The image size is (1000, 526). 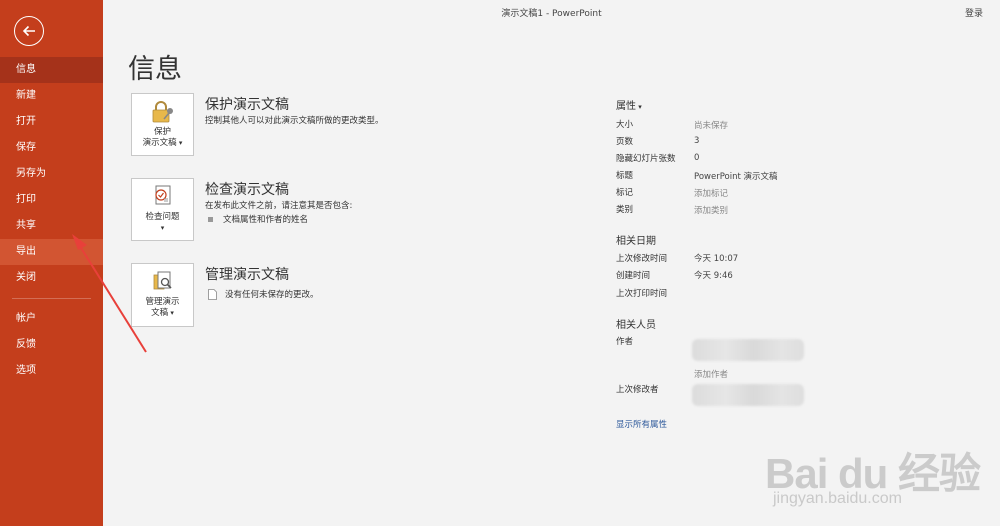 What do you see at coordinates (155, 69) in the screenshot?
I see `page-title: 信息` at bounding box center [155, 69].